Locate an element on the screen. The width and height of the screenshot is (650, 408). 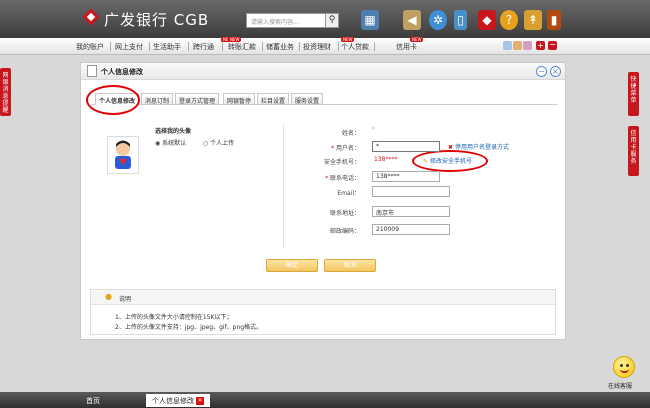
note-line-2: 2、上传的头像文件支持：jpg、jpeg、gif、png格式。 is located at coordinates (189, 327).